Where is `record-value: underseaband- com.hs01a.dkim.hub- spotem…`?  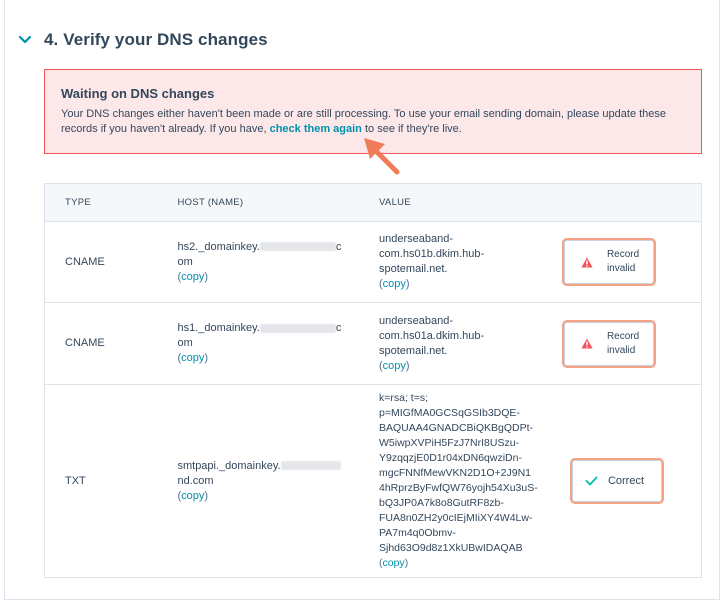
record-value: underseaband- com.hs01a.dkim.hub- spotem… is located at coordinates (471, 343).